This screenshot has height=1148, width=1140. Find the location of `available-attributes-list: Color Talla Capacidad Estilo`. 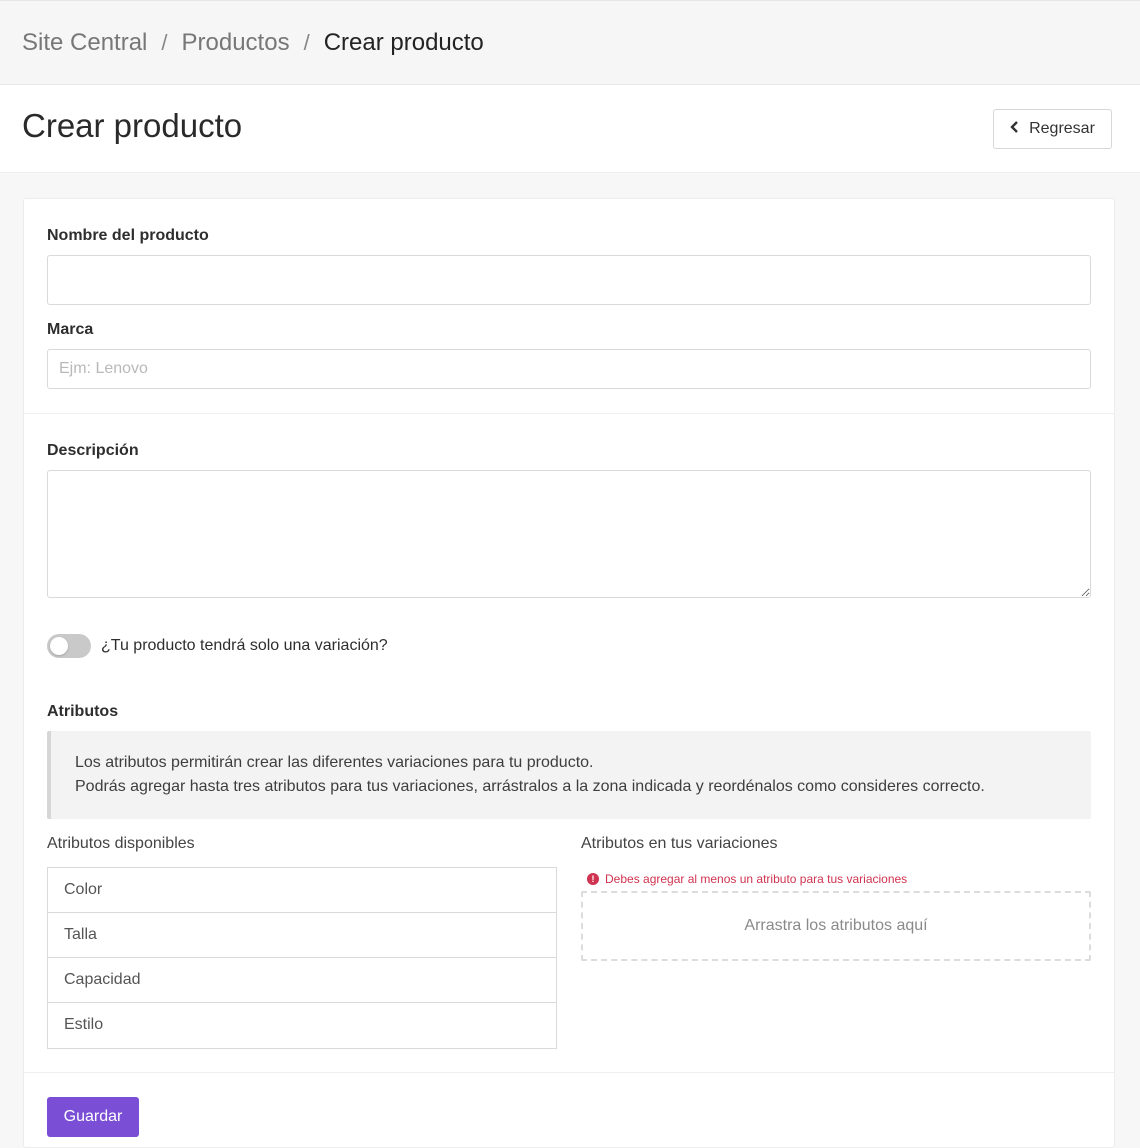

available-attributes-list: Color Talla Capacidad Estilo is located at coordinates (302, 958).